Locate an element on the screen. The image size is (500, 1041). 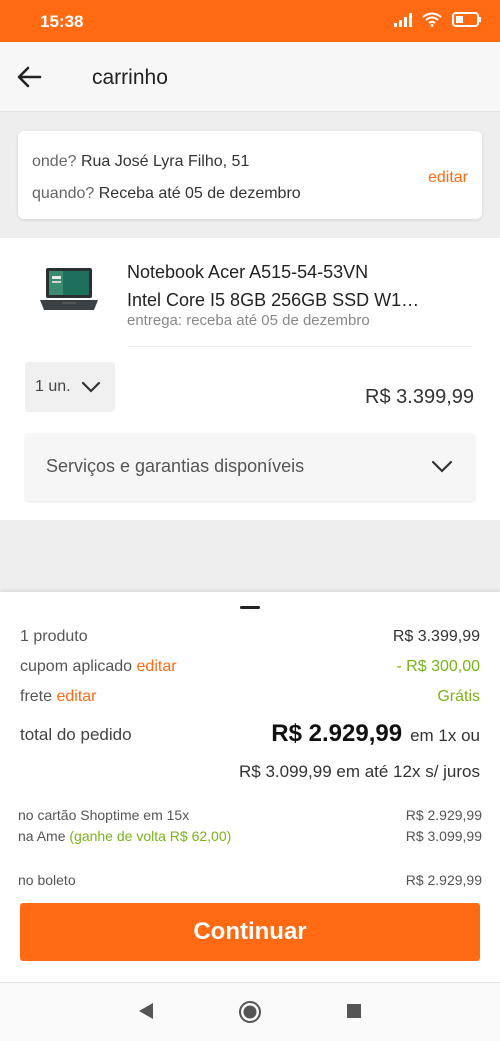
services-label: Serviços e garantias disponíveis is located at coordinates (175, 466).